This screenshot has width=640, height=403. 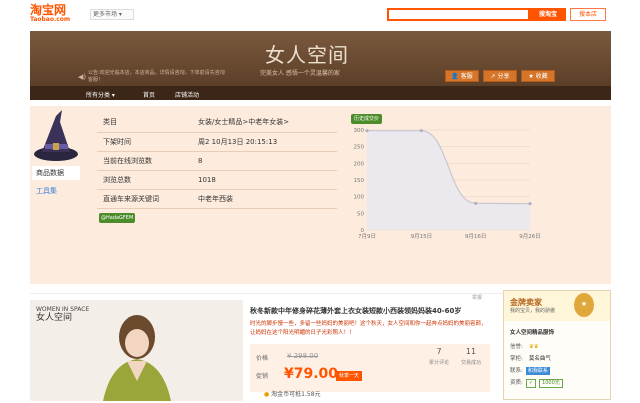 I want to click on x-tick-label: 9月15日, so click(x=422, y=236).